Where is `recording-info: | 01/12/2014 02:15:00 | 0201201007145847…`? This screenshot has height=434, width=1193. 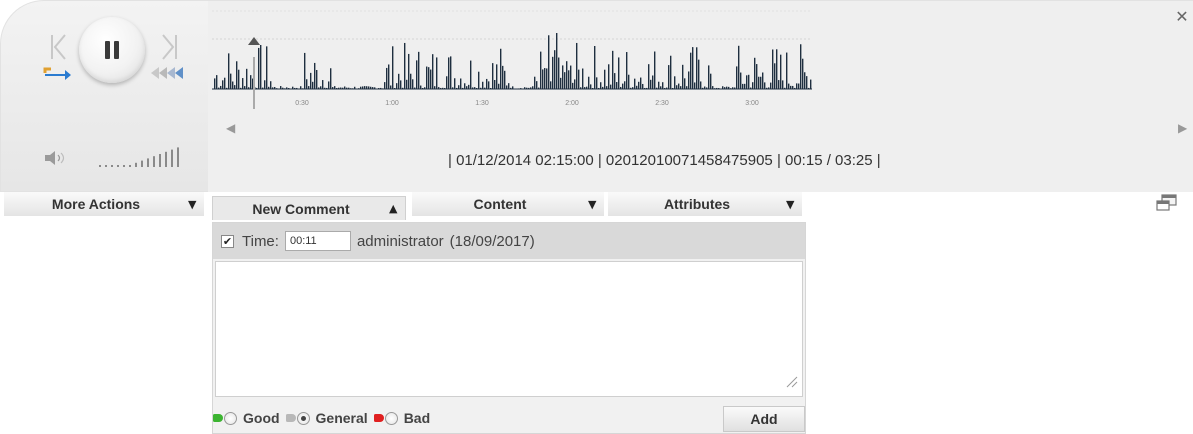
recording-info: | 01/12/2014 02:15:00 | 0201201007145847… is located at coordinates (664, 160).